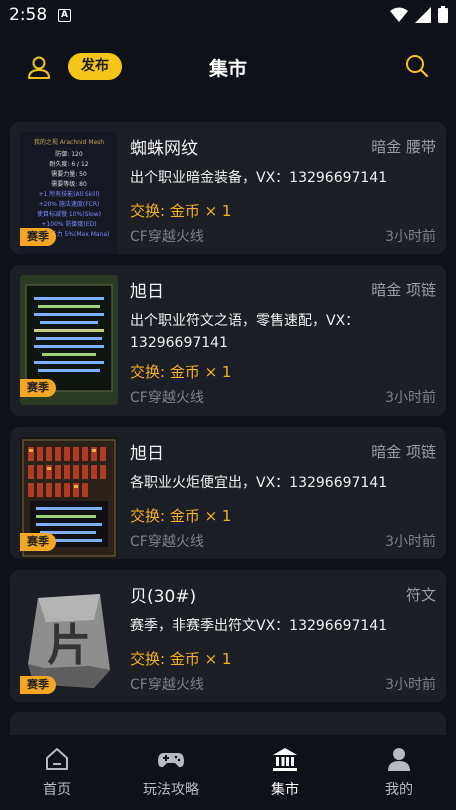 The width and height of the screenshot is (456, 810). I want to click on status-time: 2:58, so click(28, 15).